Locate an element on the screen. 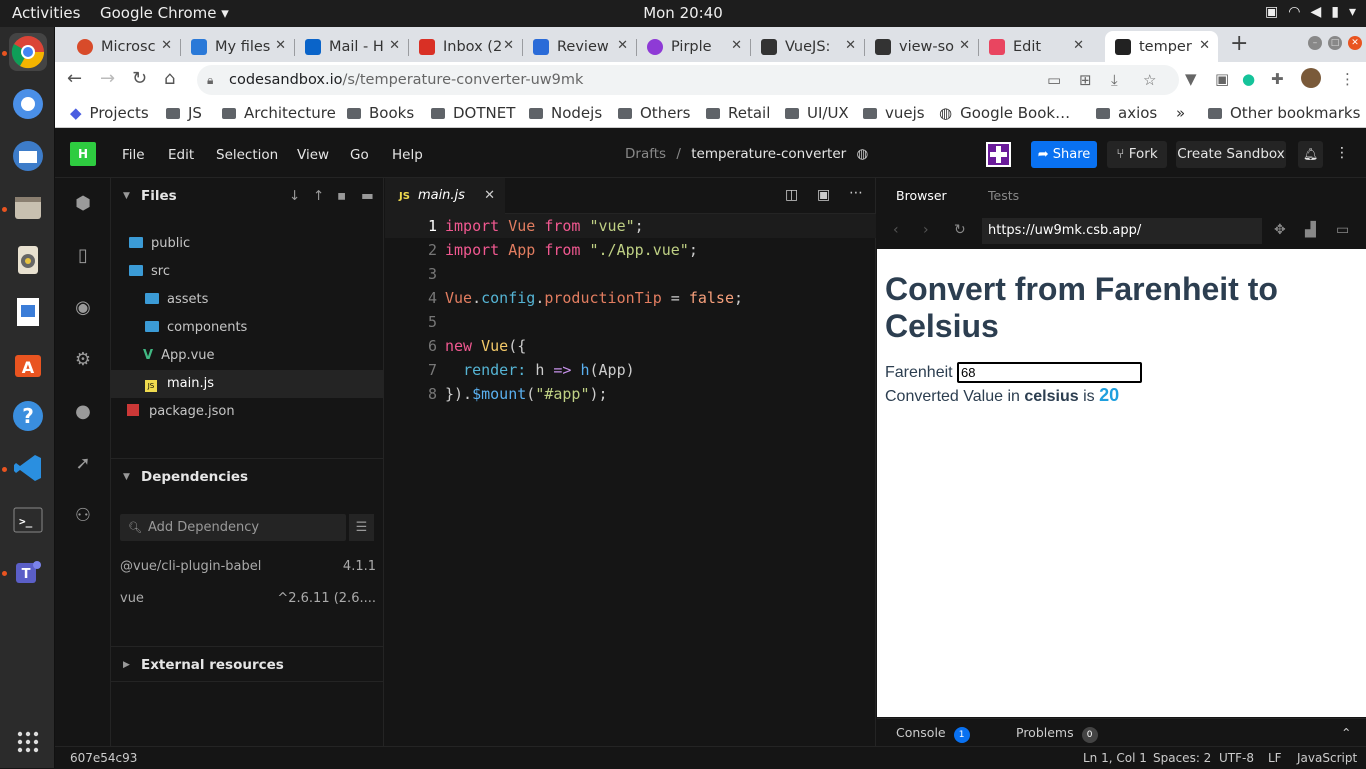  system-tray: ▣ ◠ ◀ ▮ ▾ is located at coordinates (1310, 12).